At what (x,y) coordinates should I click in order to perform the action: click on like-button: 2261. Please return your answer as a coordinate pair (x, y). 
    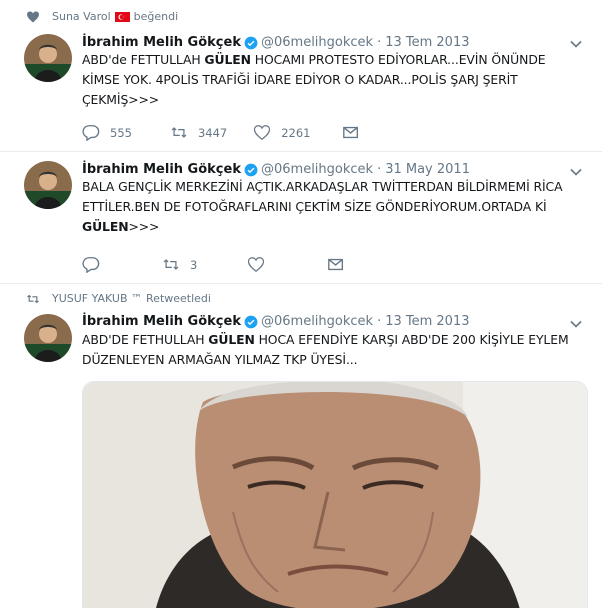
    Looking at the image, I should click on (282, 132).